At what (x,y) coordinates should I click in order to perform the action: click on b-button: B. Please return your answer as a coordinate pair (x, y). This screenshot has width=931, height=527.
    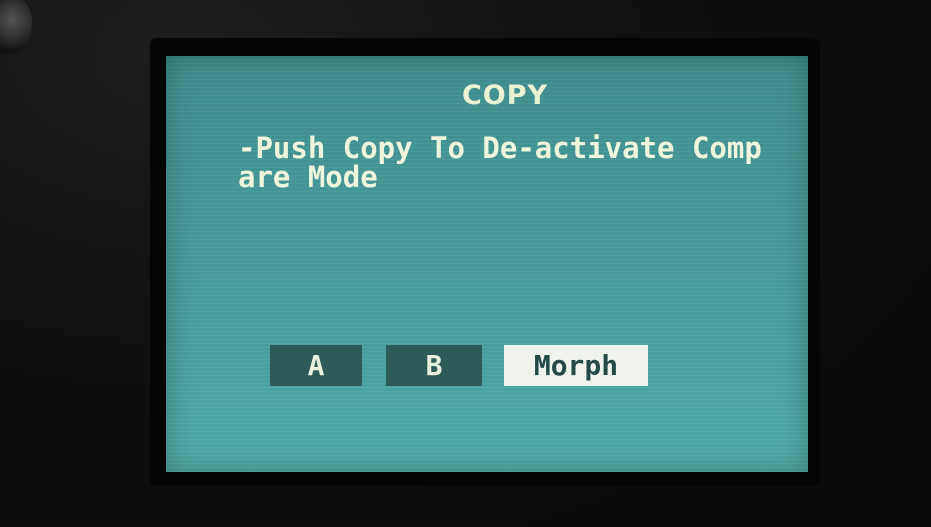
    Looking at the image, I should click on (434, 365).